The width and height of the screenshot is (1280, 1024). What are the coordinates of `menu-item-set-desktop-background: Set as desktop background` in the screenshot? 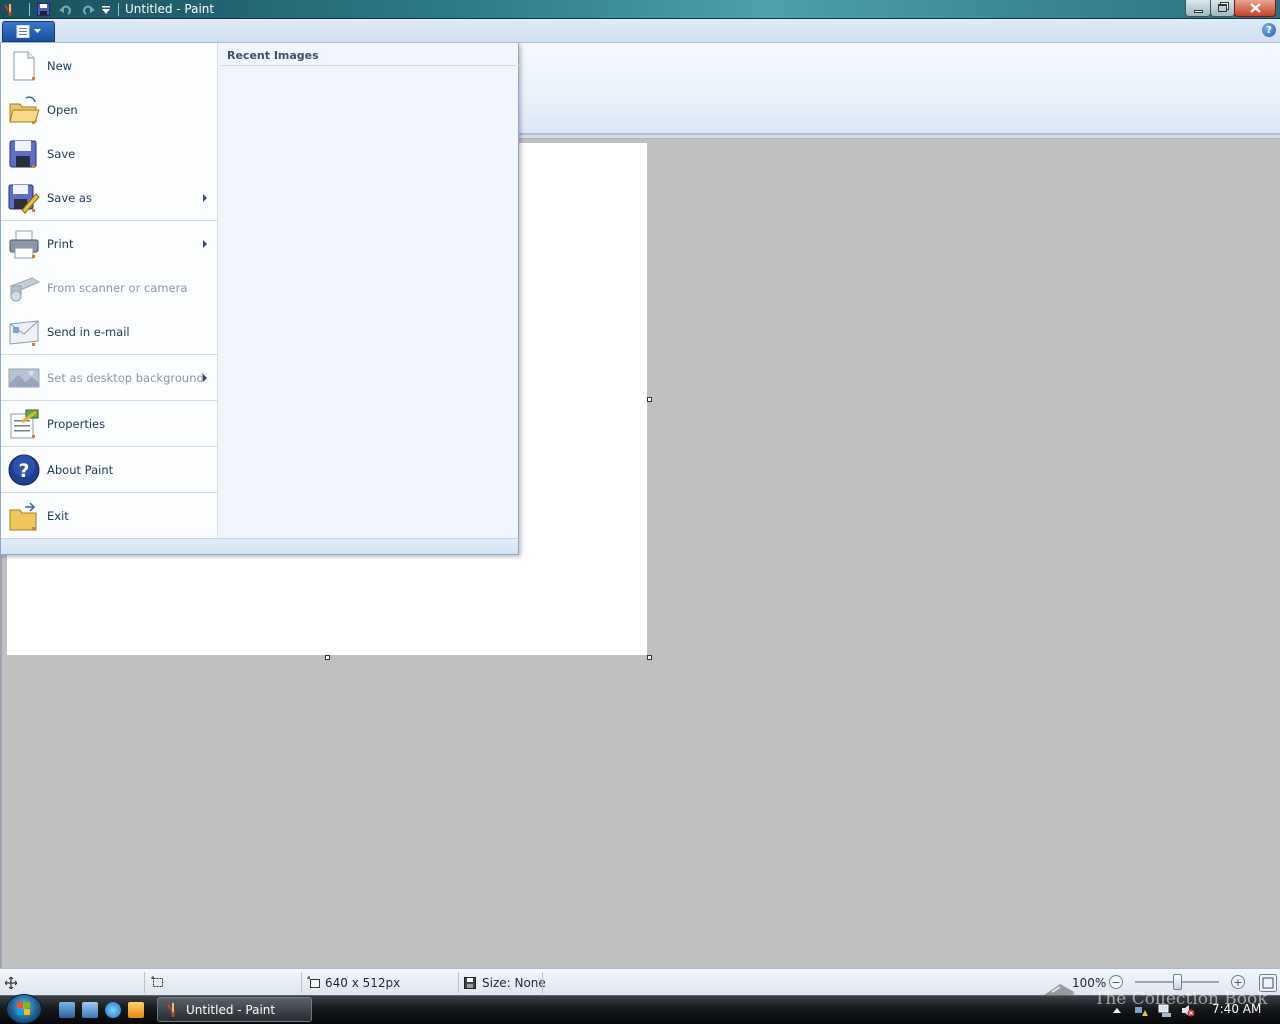 It's located at (109, 378).